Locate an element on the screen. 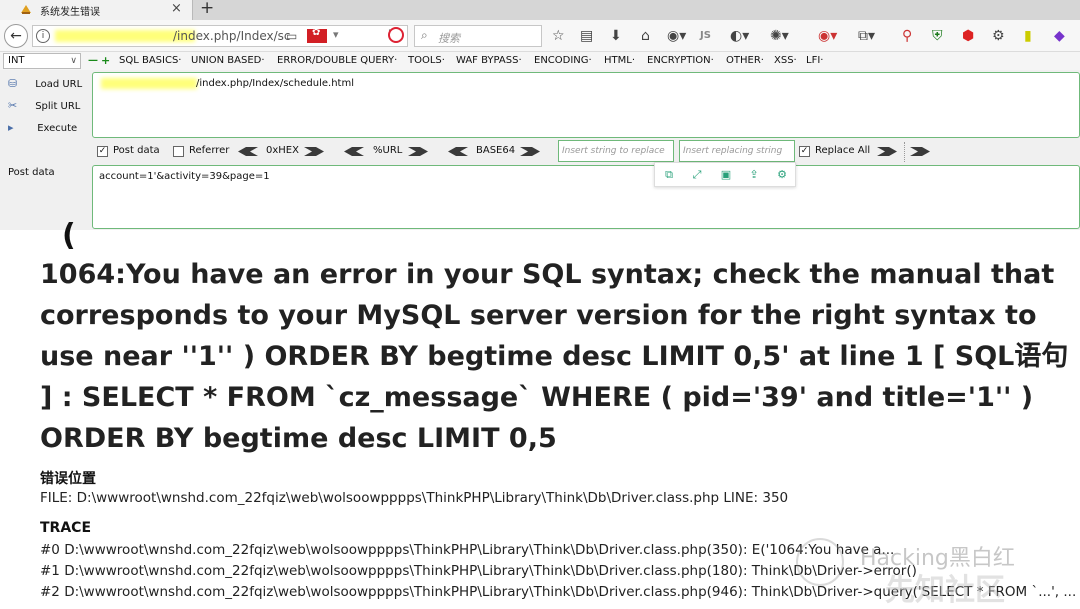 This screenshot has height=609, width=1080. menu-union-based: UNION BASED· is located at coordinates (228, 60).